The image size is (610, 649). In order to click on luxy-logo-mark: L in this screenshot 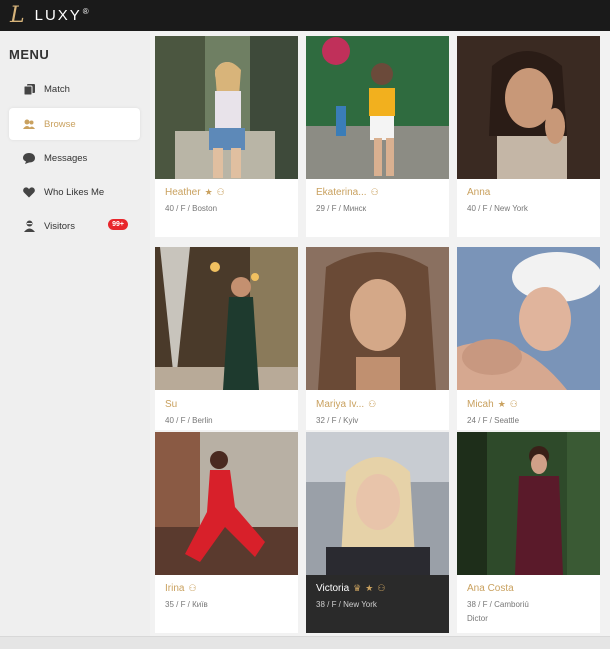, I will do `click(17, 15)`.